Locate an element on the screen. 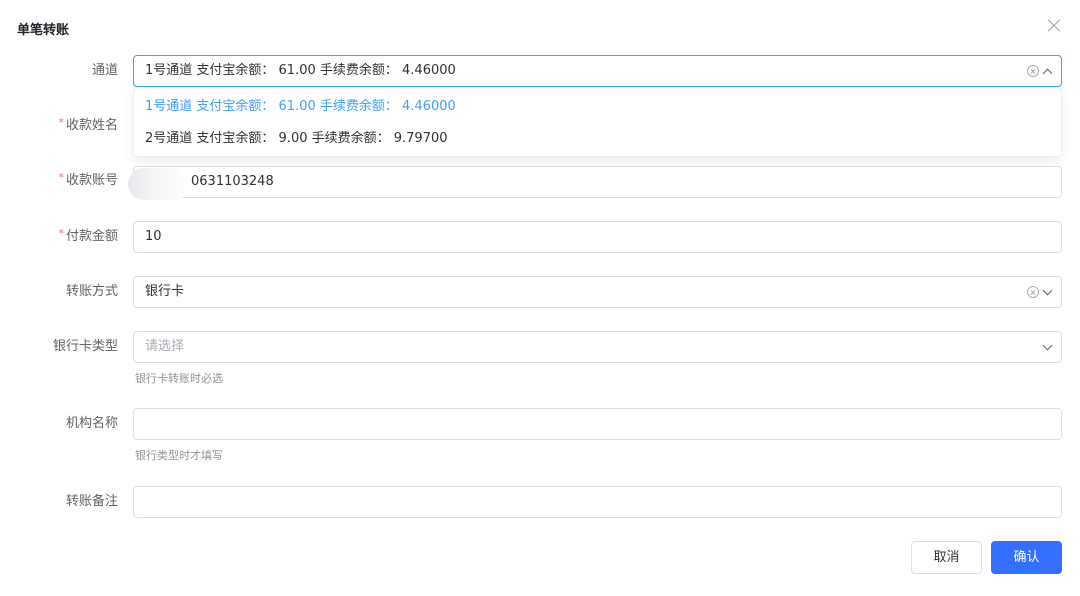 The width and height of the screenshot is (1080, 596). institution-hint: 银行类型时才填写 is located at coordinates (179, 455).